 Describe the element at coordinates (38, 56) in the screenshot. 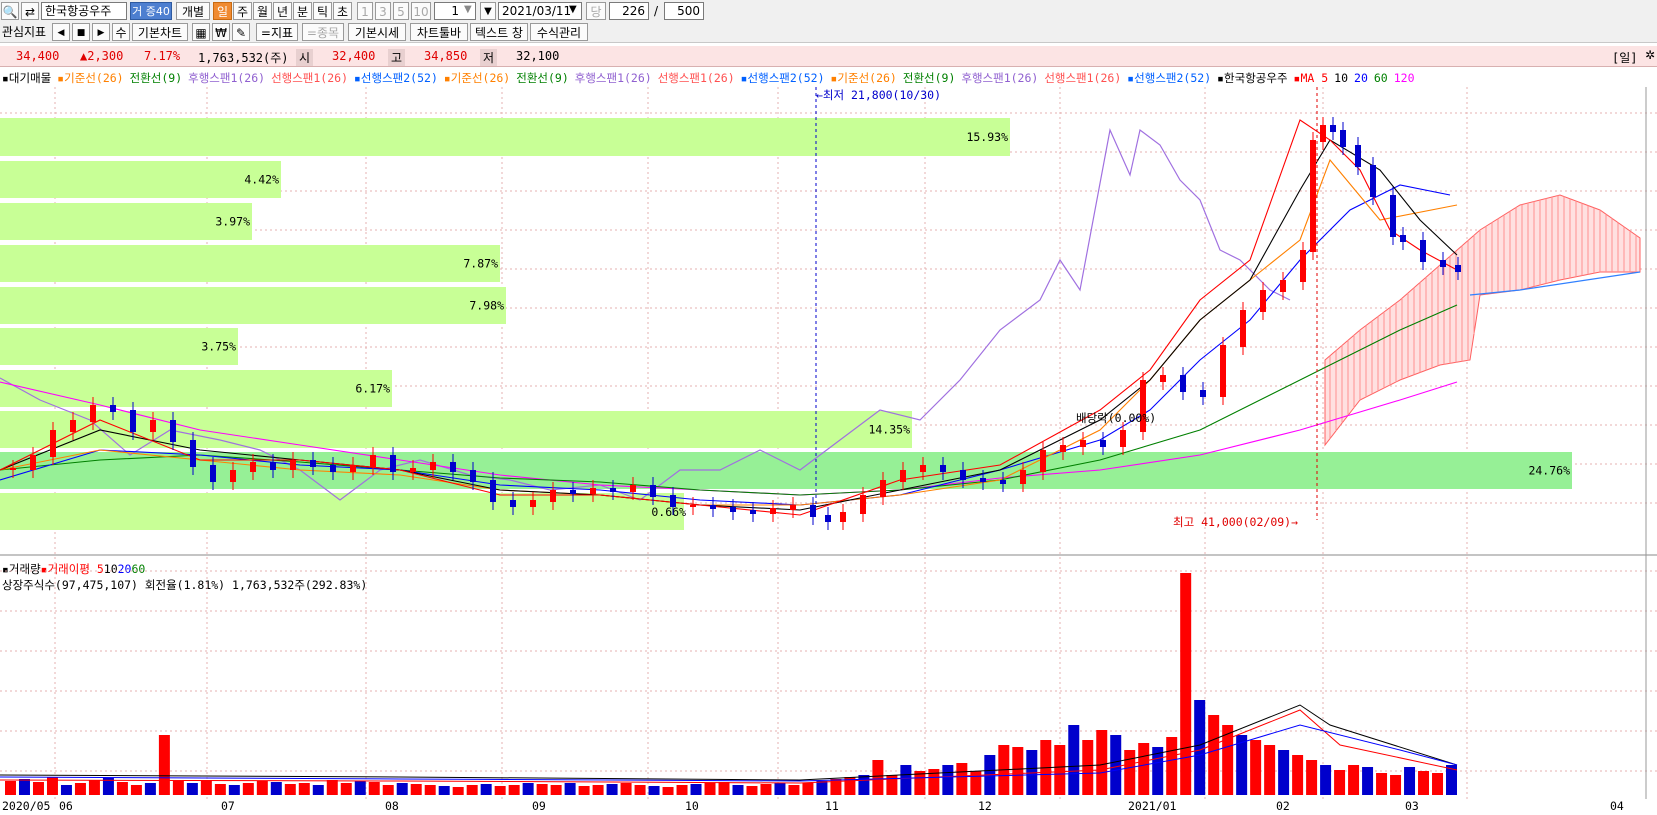

I see `current-price: 34,400` at that location.